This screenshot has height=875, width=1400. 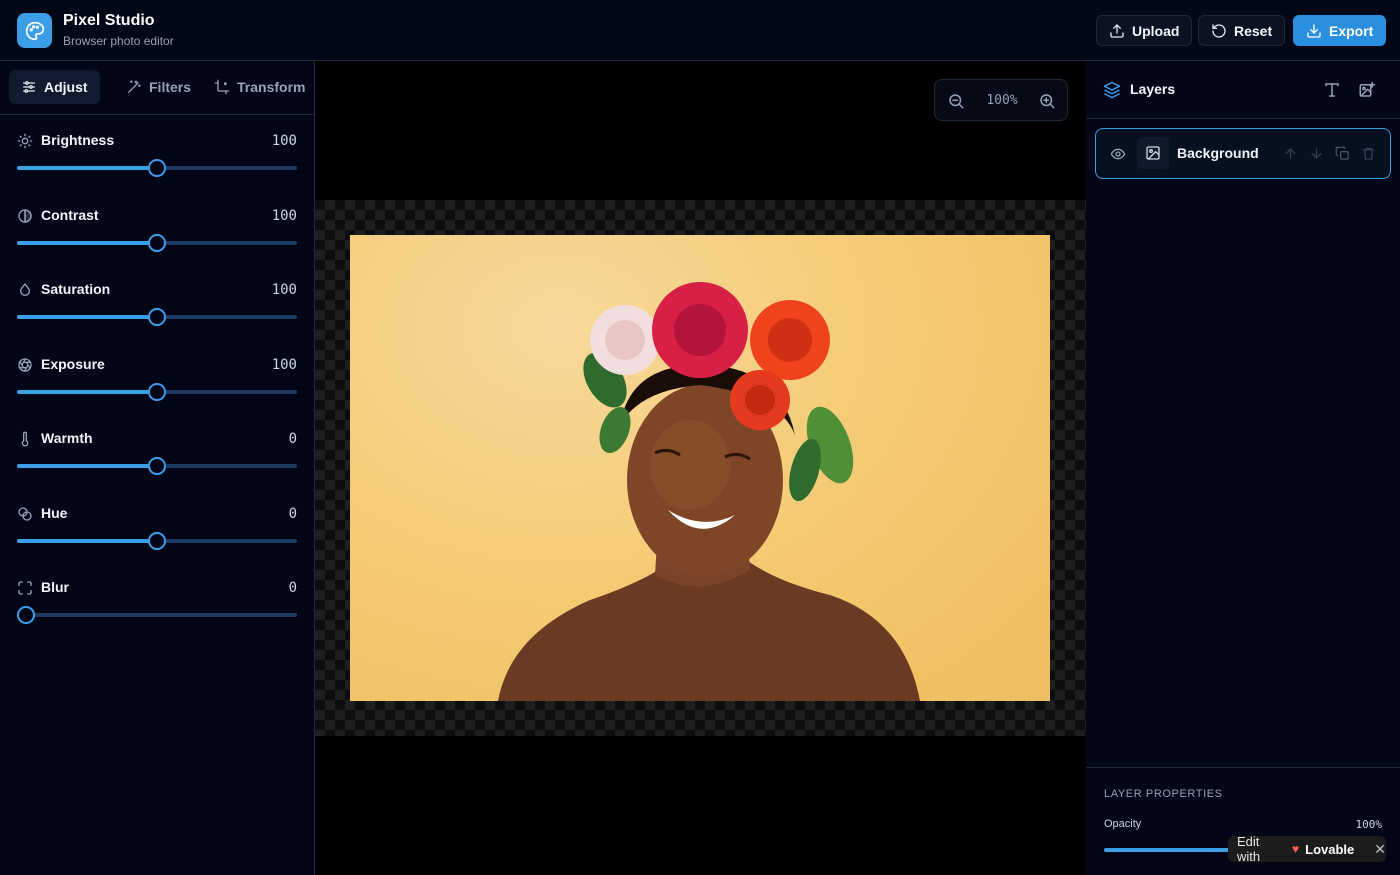 I want to click on opacity-value: 100%, so click(x=1369, y=824).